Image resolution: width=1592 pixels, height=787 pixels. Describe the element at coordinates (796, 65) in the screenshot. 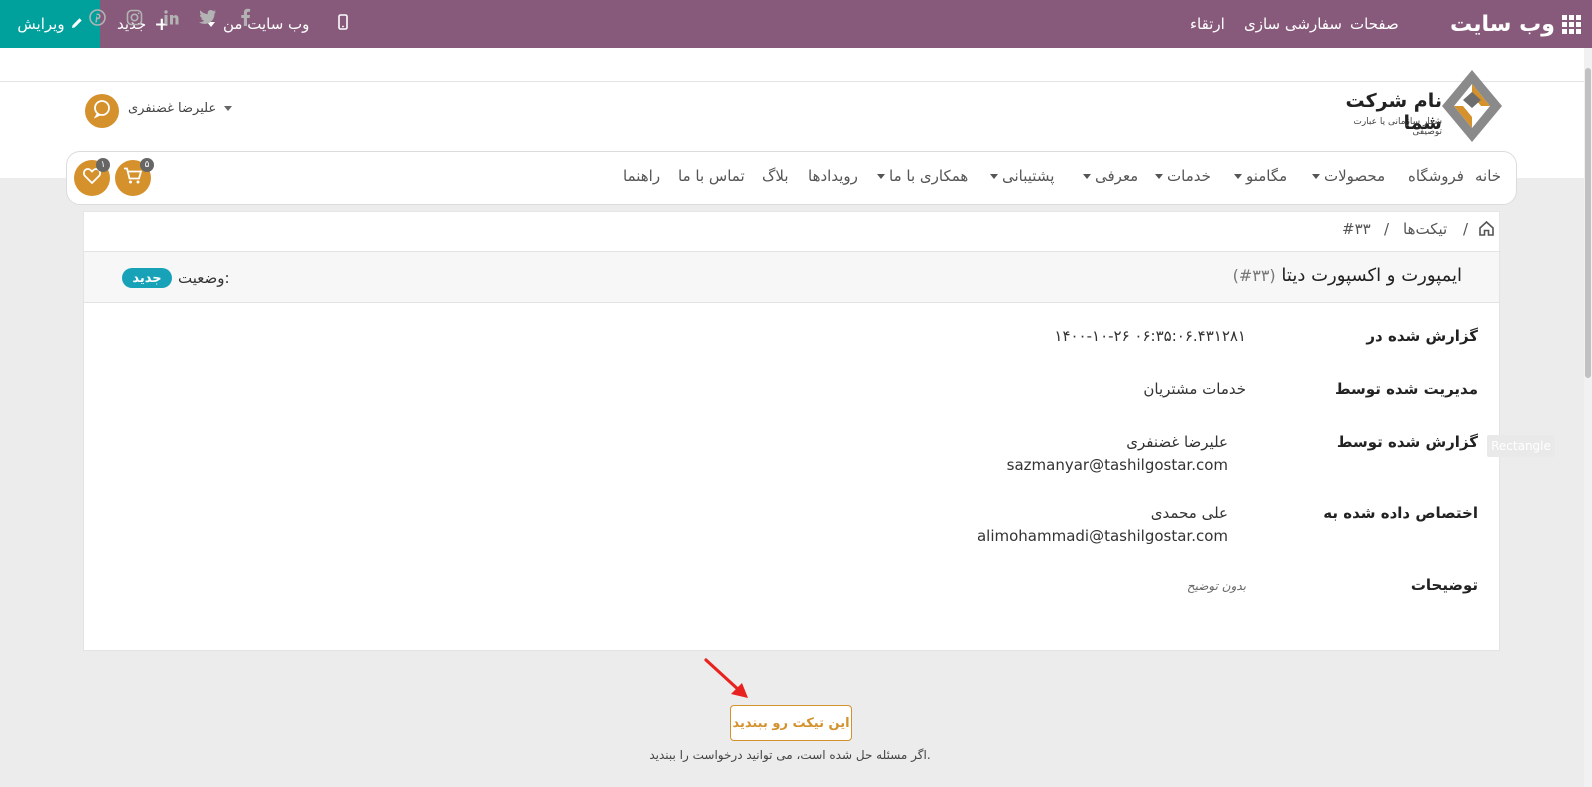

I see `social-strip` at that location.